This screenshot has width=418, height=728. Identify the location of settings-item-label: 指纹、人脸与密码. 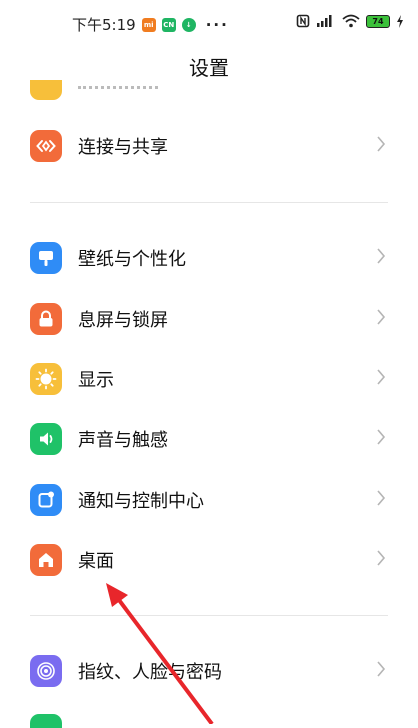
(150, 672).